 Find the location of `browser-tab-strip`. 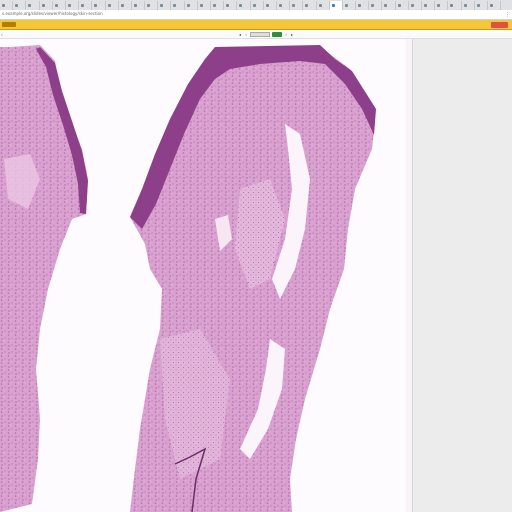

browser-tab-strip is located at coordinates (256, 5).